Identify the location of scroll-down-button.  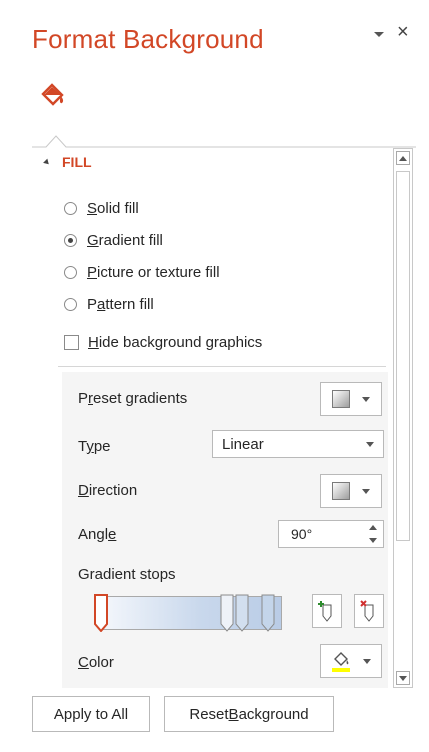
(403, 678).